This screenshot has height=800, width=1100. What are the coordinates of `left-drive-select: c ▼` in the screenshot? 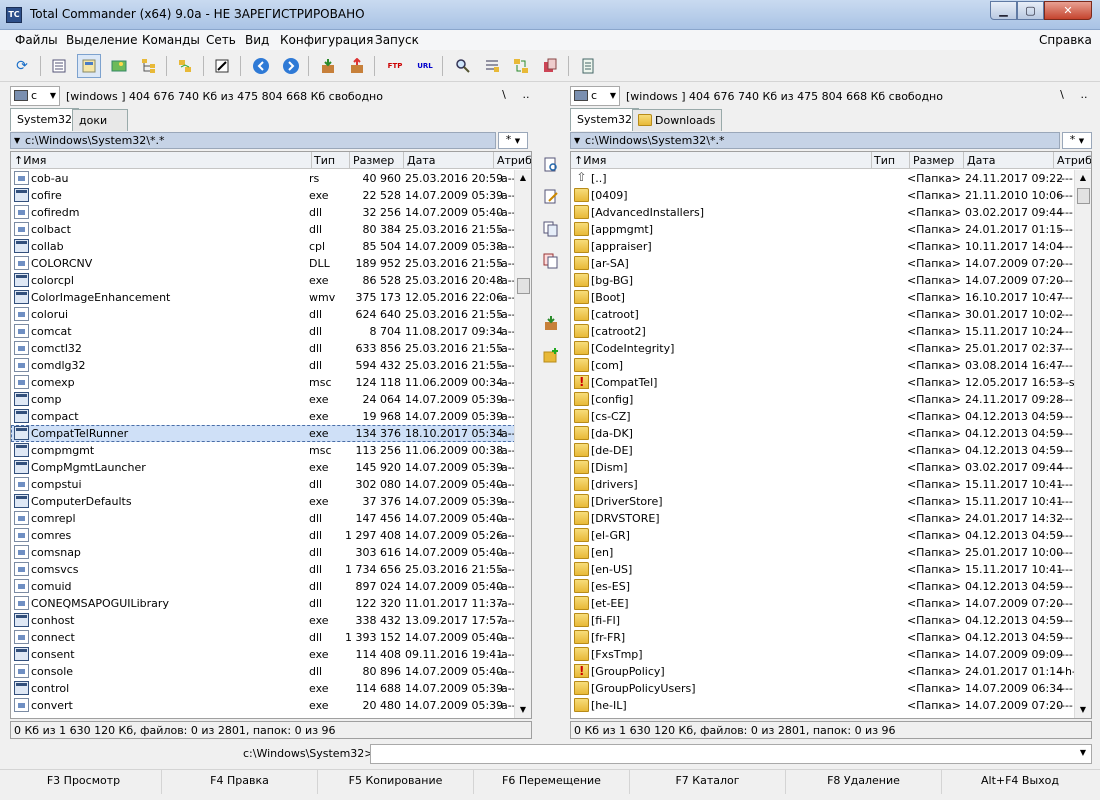 It's located at (35, 96).